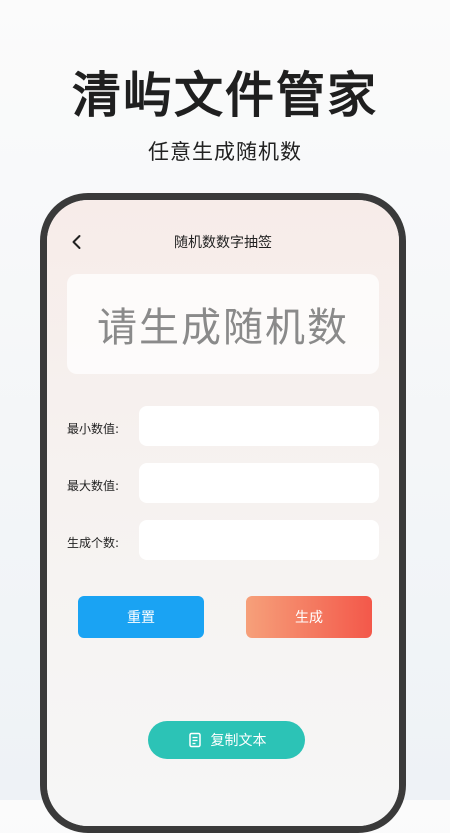  What do you see at coordinates (194, 740) in the screenshot?
I see `copy-icon` at bounding box center [194, 740].